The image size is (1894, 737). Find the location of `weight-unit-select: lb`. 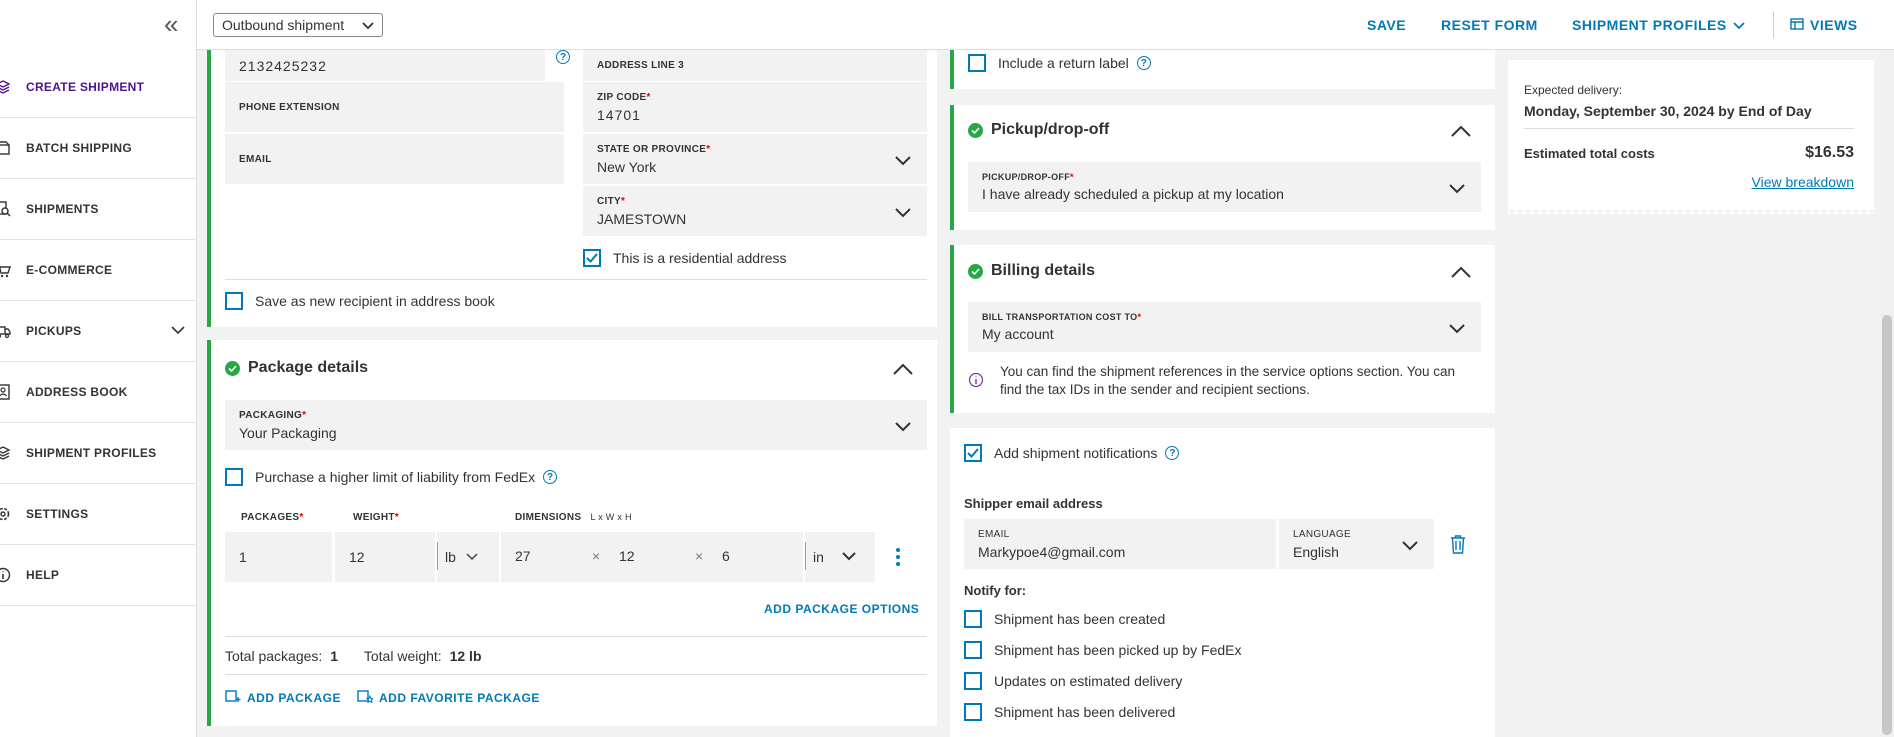

weight-unit-select: lb is located at coordinates (468, 557).